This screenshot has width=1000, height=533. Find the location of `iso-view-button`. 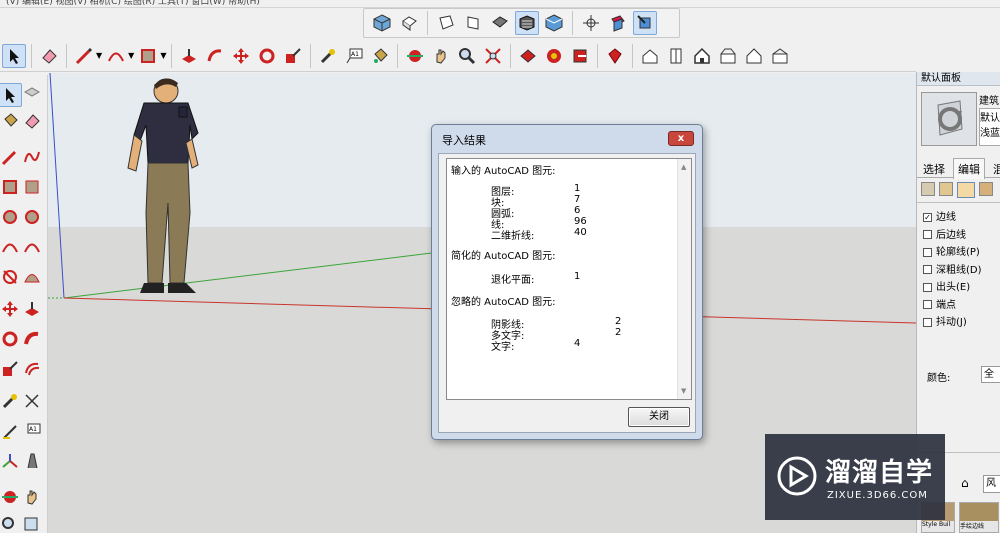

iso-view-button is located at coordinates (382, 23).